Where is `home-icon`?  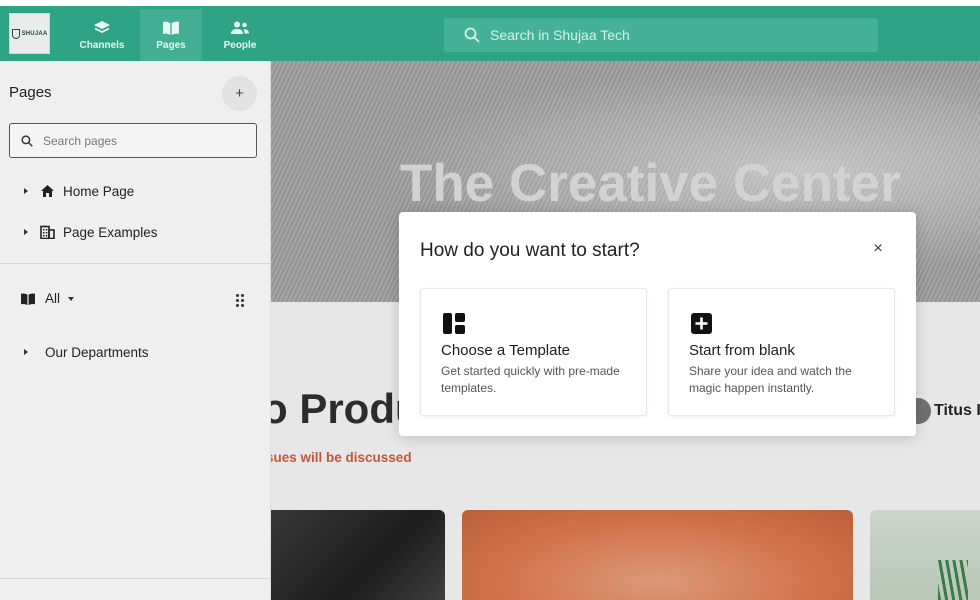
home-icon is located at coordinates (47, 191).